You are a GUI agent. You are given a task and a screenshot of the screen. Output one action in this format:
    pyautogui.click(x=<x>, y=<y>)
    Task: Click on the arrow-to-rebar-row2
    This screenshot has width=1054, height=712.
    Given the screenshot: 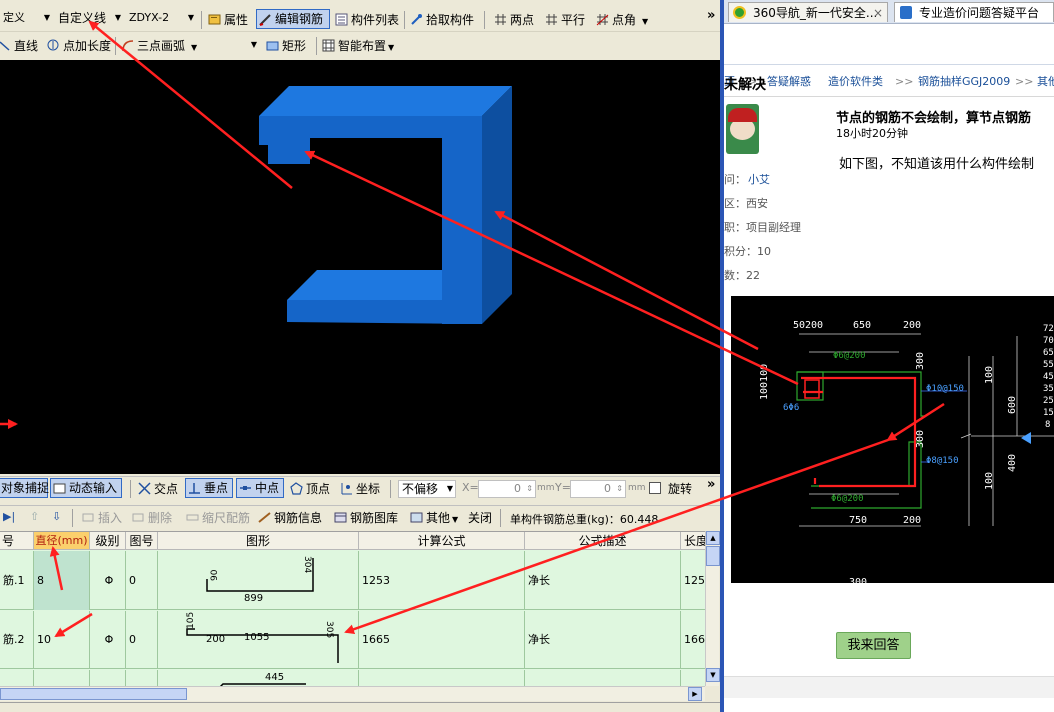 What is the action you would take?
    pyautogui.click(x=915, y=422)
    